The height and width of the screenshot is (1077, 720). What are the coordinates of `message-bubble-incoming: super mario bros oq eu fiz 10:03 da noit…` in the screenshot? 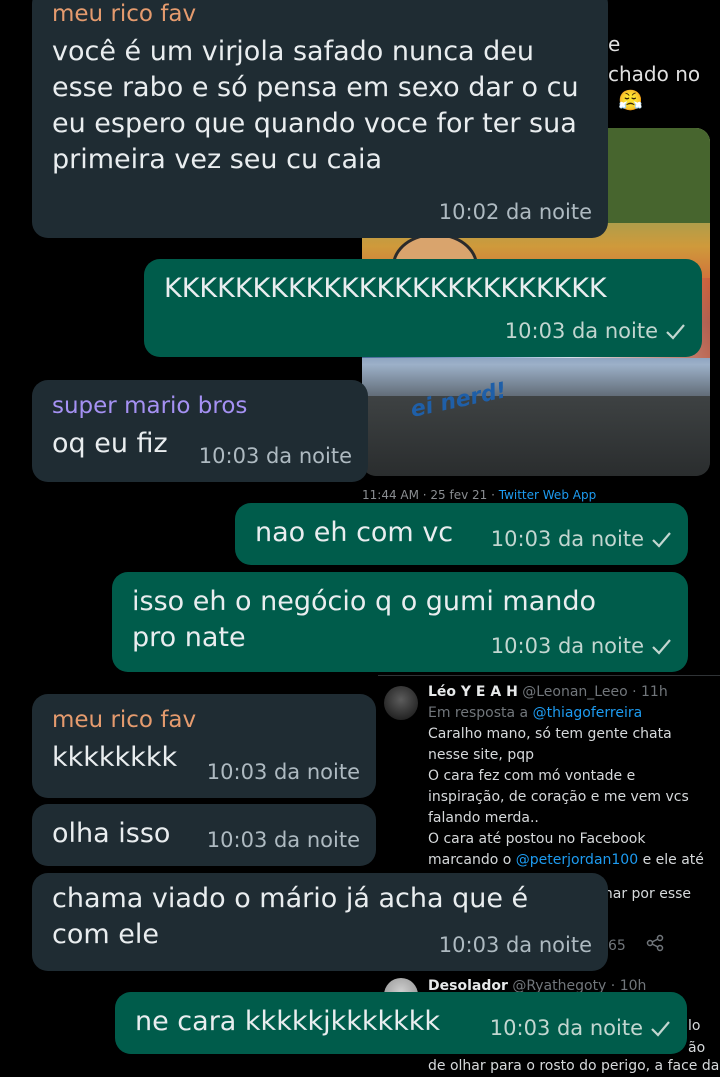 It's located at (200, 431).